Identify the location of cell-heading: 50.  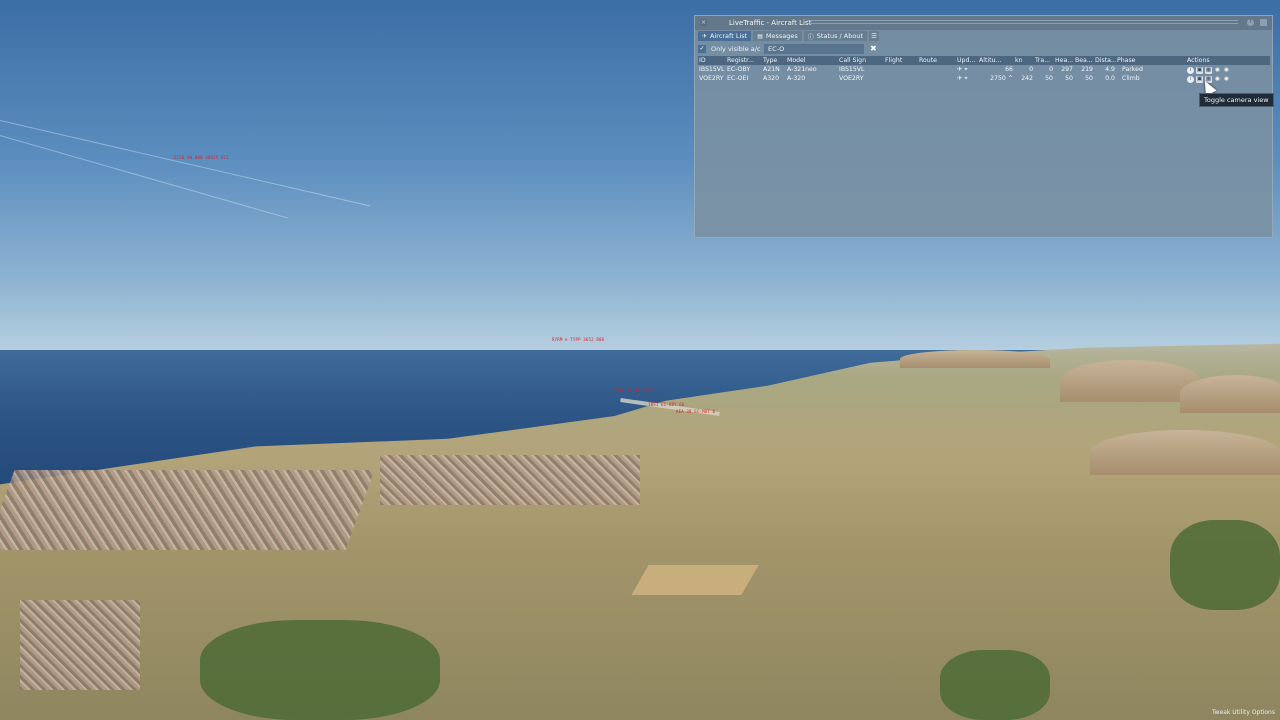
(1069, 78).